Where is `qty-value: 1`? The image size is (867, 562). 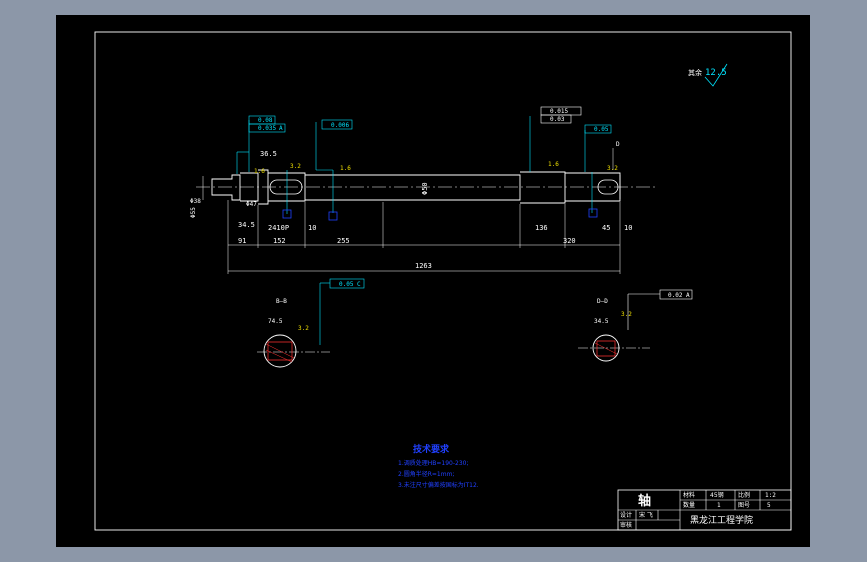 qty-value: 1 is located at coordinates (719, 505).